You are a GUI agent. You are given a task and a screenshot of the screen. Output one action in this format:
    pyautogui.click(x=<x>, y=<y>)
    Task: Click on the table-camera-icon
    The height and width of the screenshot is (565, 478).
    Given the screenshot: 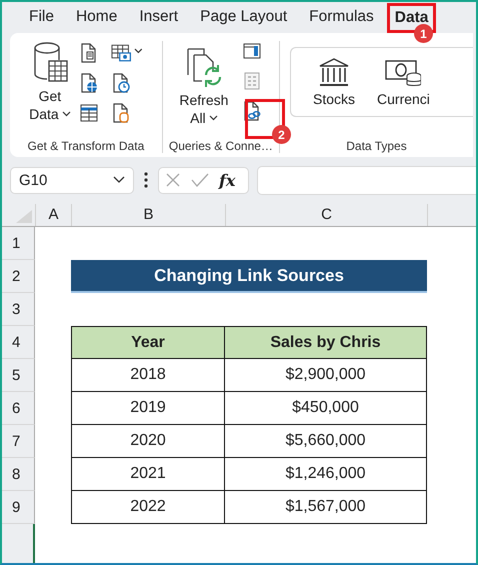 What is the action you would take?
    pyautogui.click(x=121, y=53)
    